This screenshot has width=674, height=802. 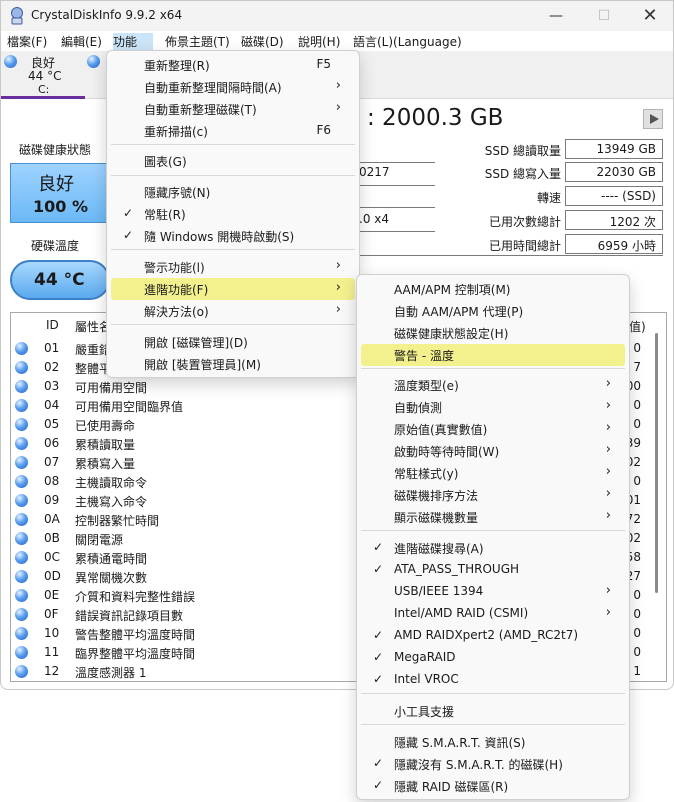 What do you see at coordinates (378, 569) in the screenshot?
I see `check-icon: ✓` at bounding box center [378, 569].